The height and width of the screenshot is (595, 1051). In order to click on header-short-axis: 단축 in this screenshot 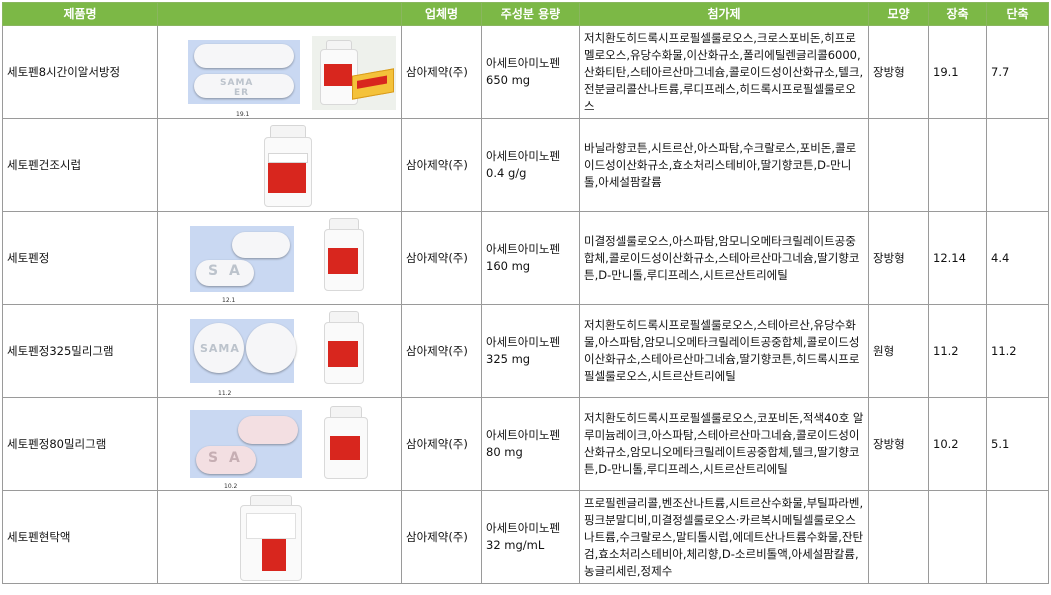, I will do `click(1017, 14)`.